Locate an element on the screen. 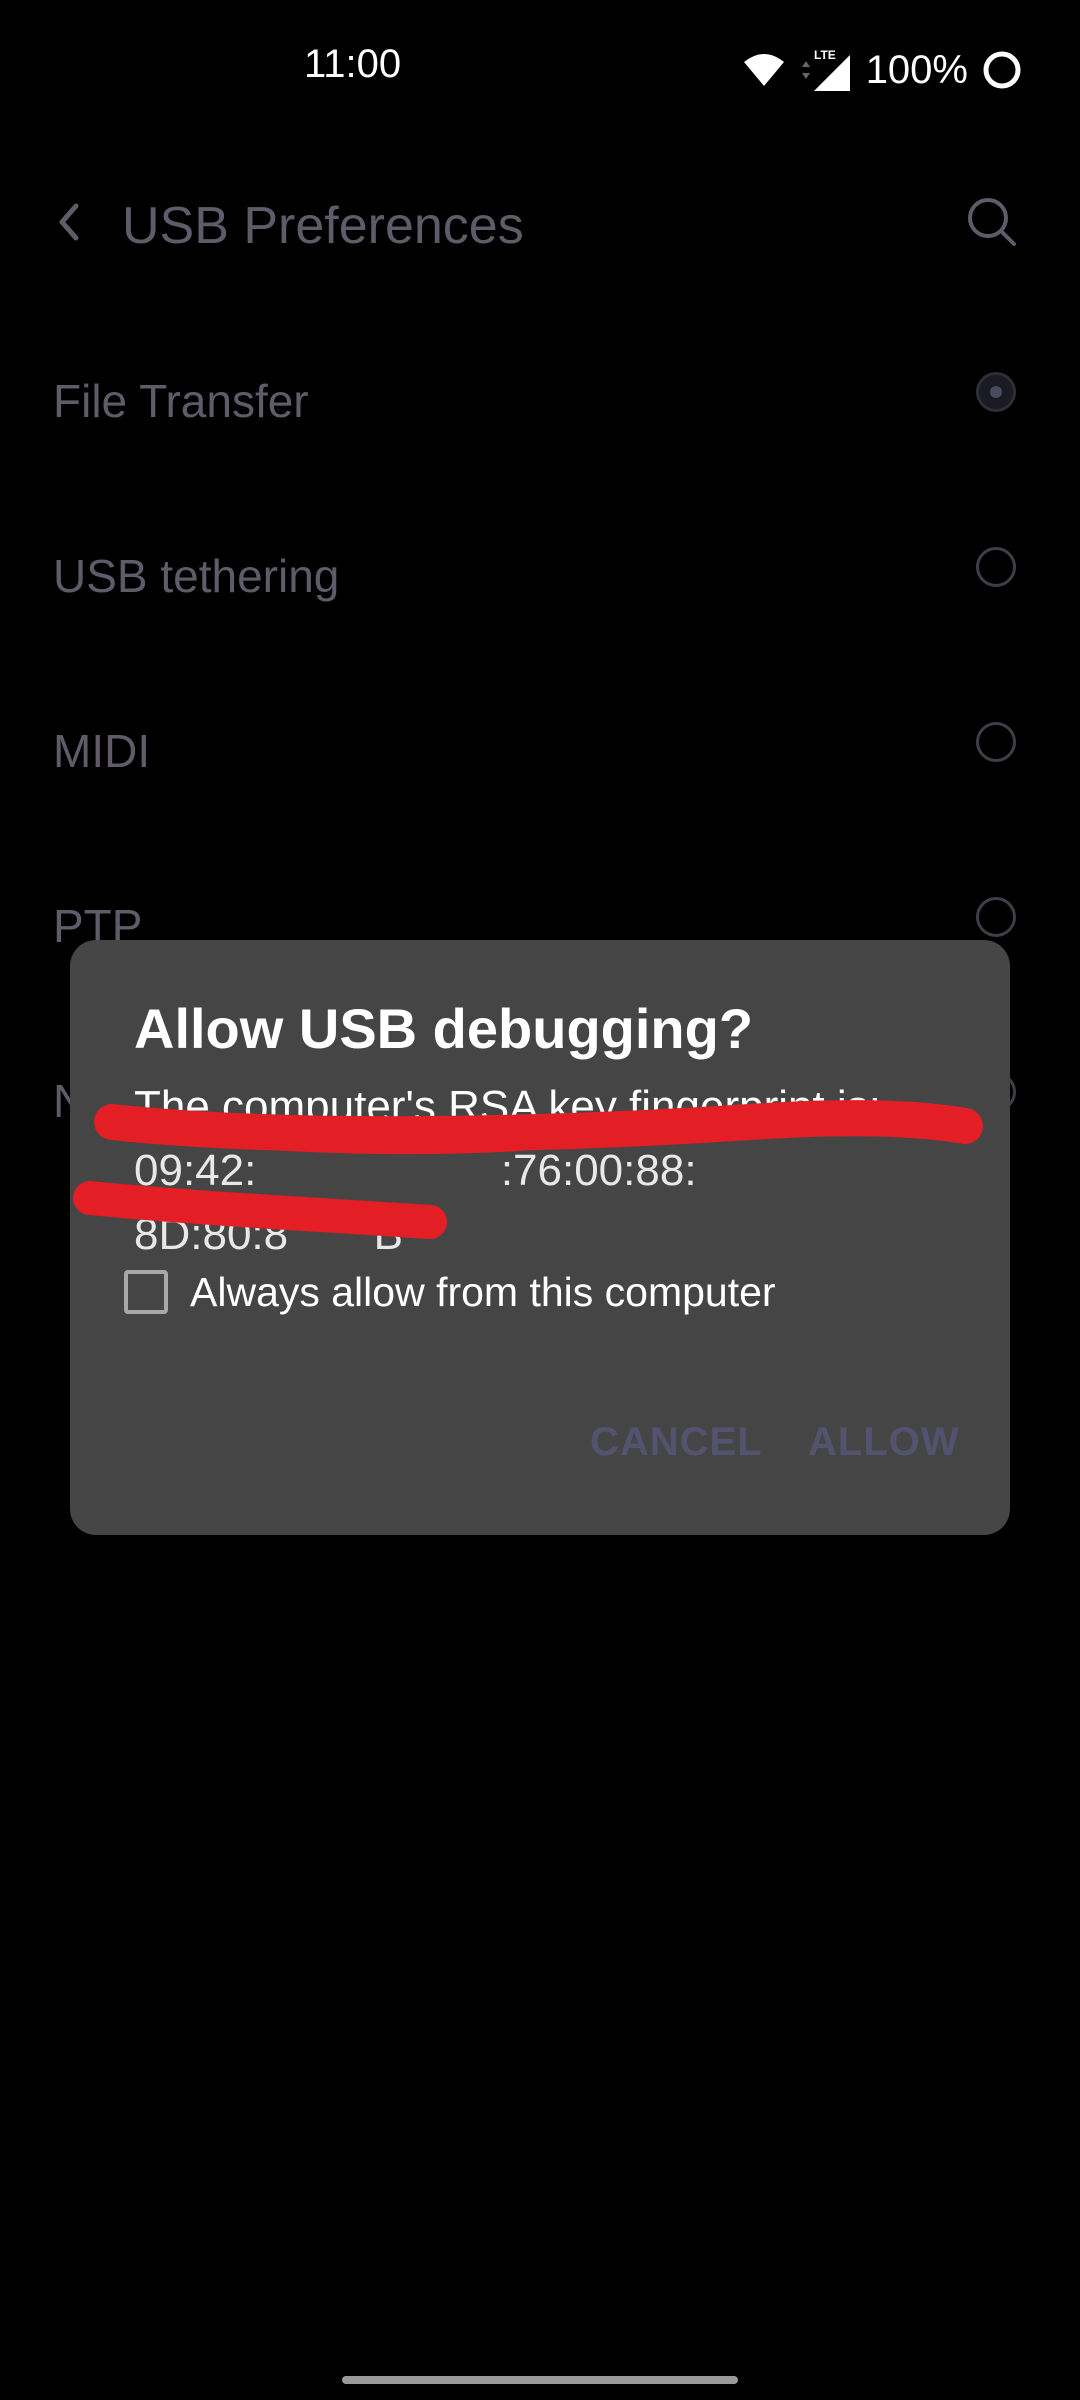  always-allow-checkbox is located at coordinates (146, 1292).